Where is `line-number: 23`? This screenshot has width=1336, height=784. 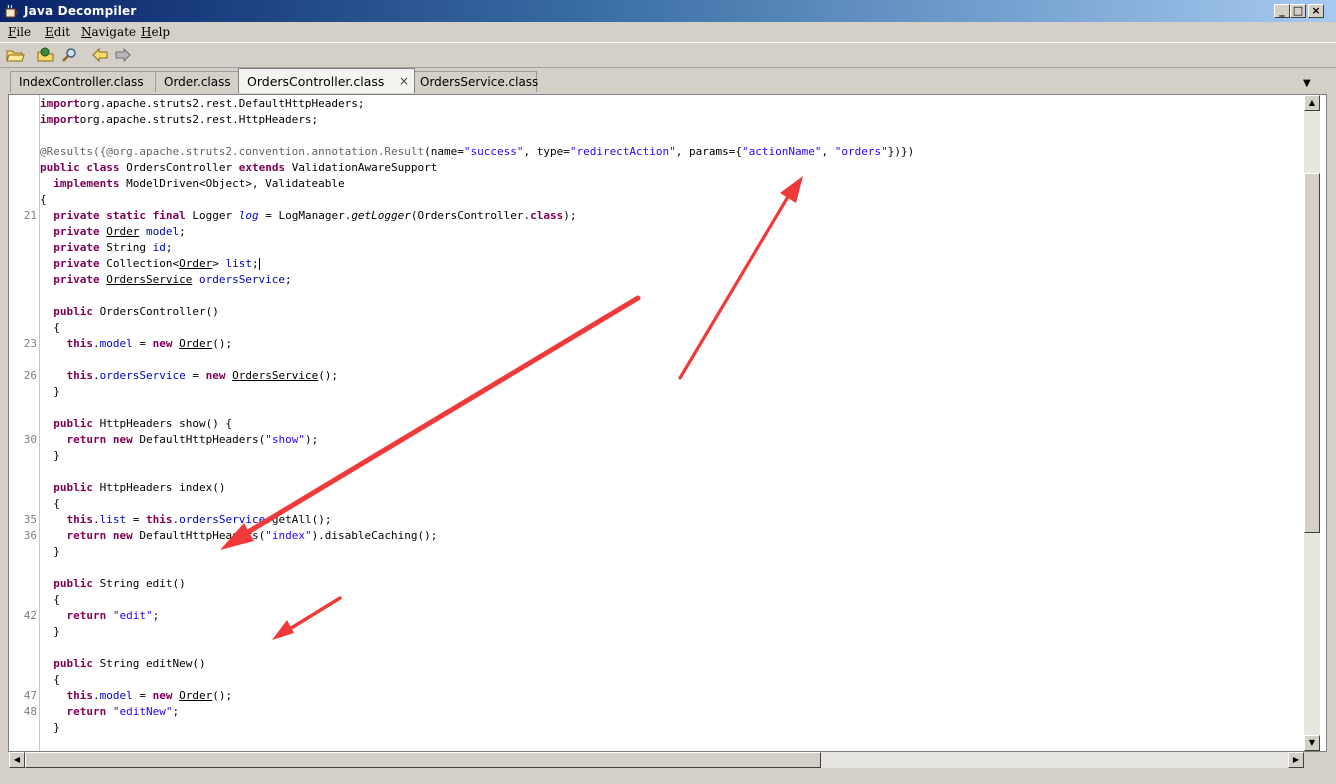 line-number: 23 is located at coordinates (30, 343).